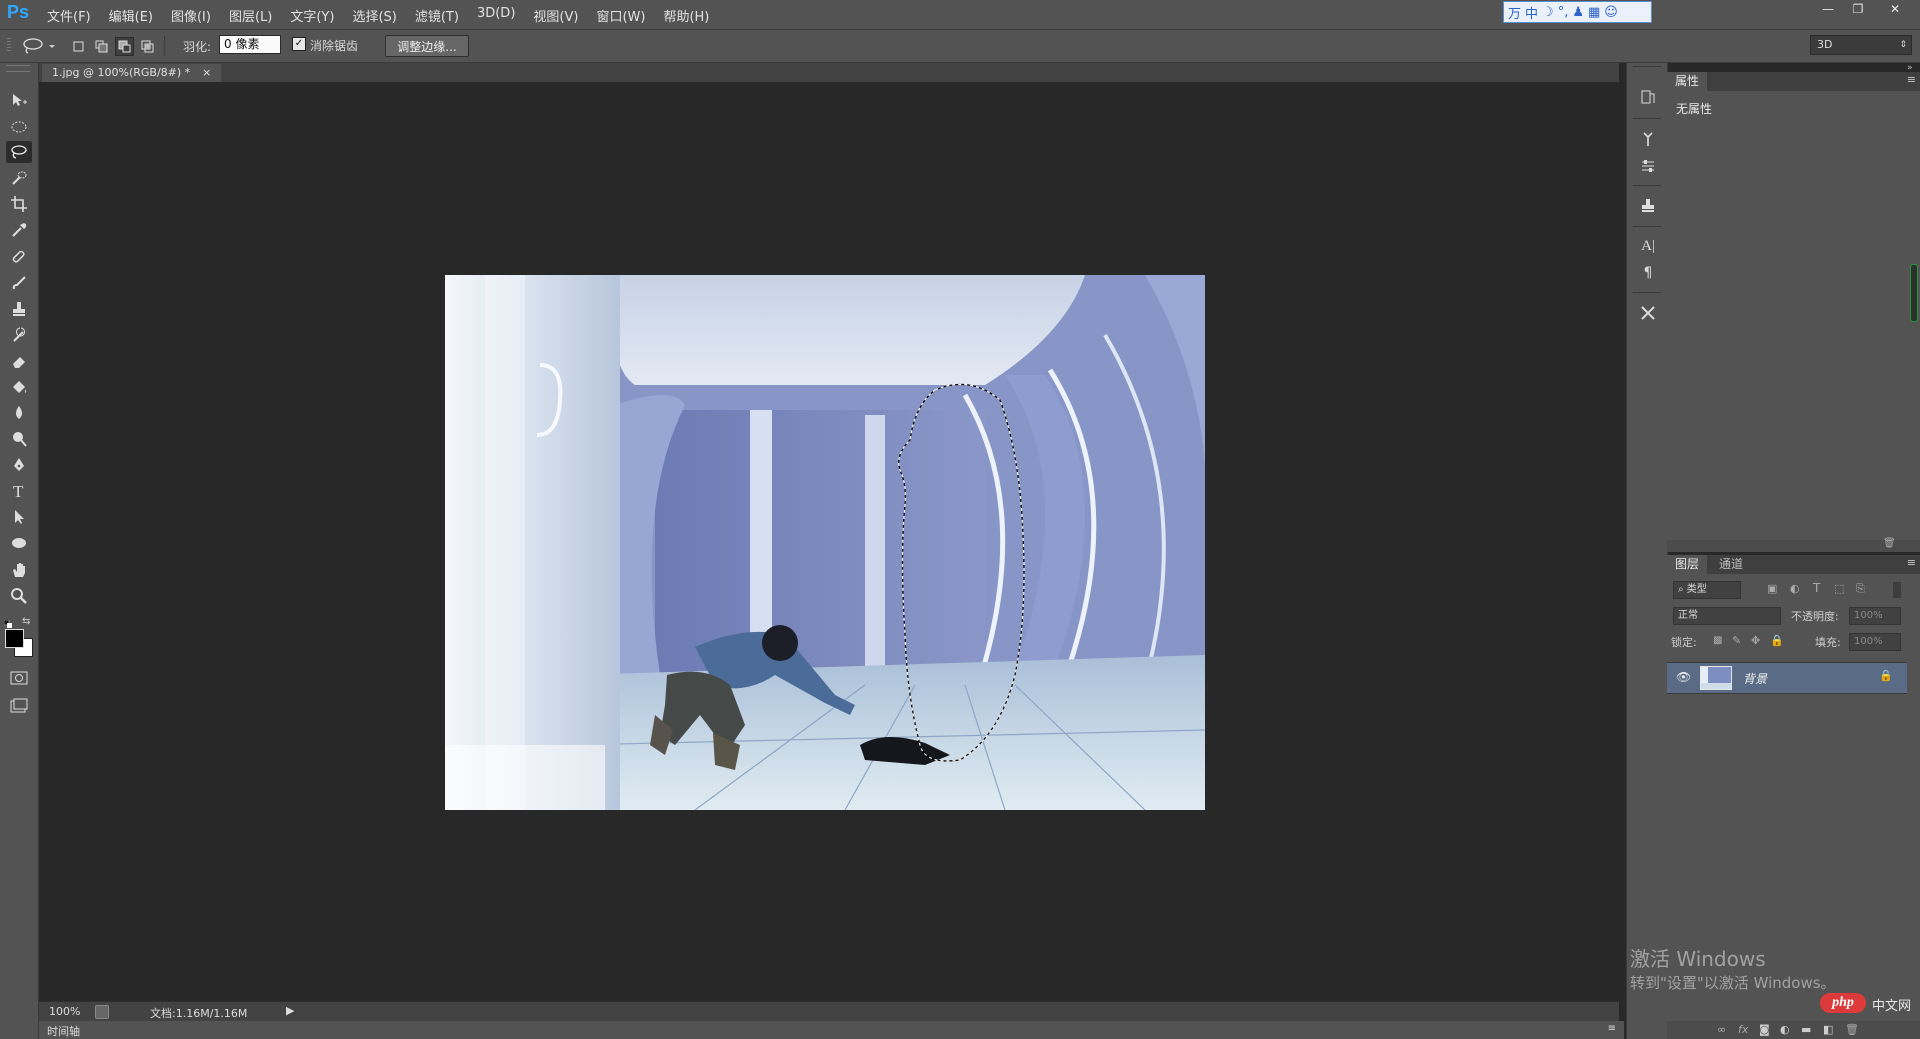 Image resolution: width=1920 pixels, height=1039 pixels. Describe the element at coordinates (1648, 273) in the screenshot. I see `paragraph-icon: ¶` at that location.